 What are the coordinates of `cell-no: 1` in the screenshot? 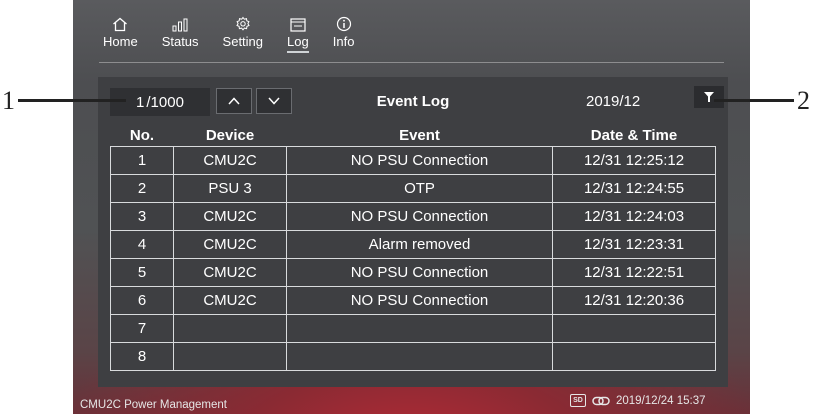 It's located at (142, 160).